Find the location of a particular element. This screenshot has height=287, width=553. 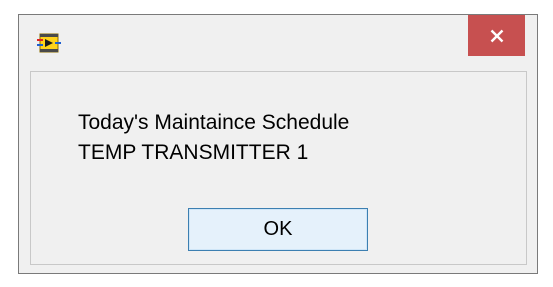

close-button is located at coordinates (496, 35).